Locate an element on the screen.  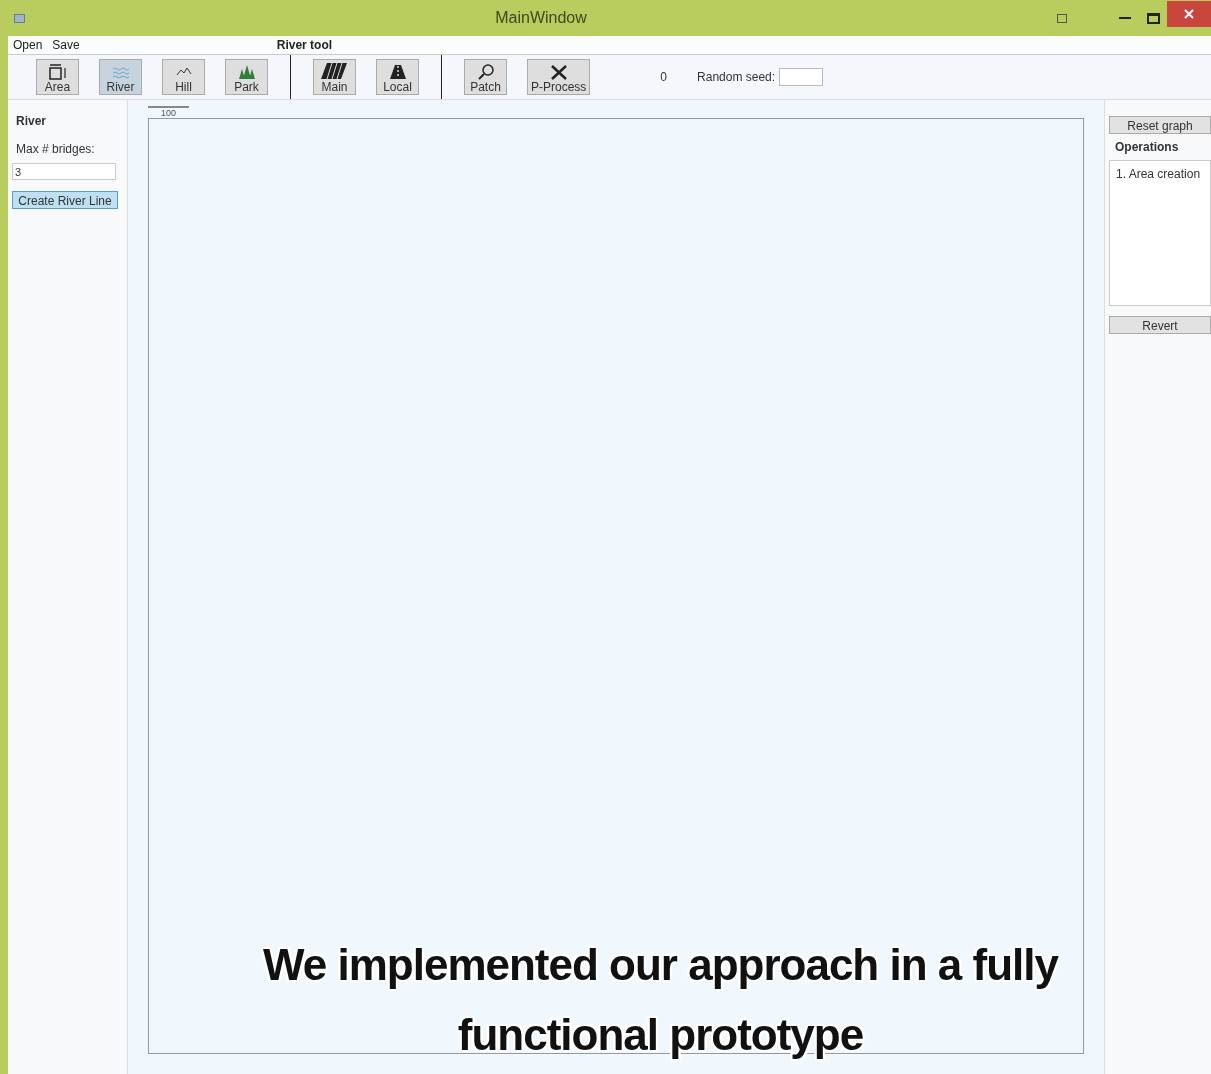
operation-item: 1. Area creation is located at coordinates (1160, 174).